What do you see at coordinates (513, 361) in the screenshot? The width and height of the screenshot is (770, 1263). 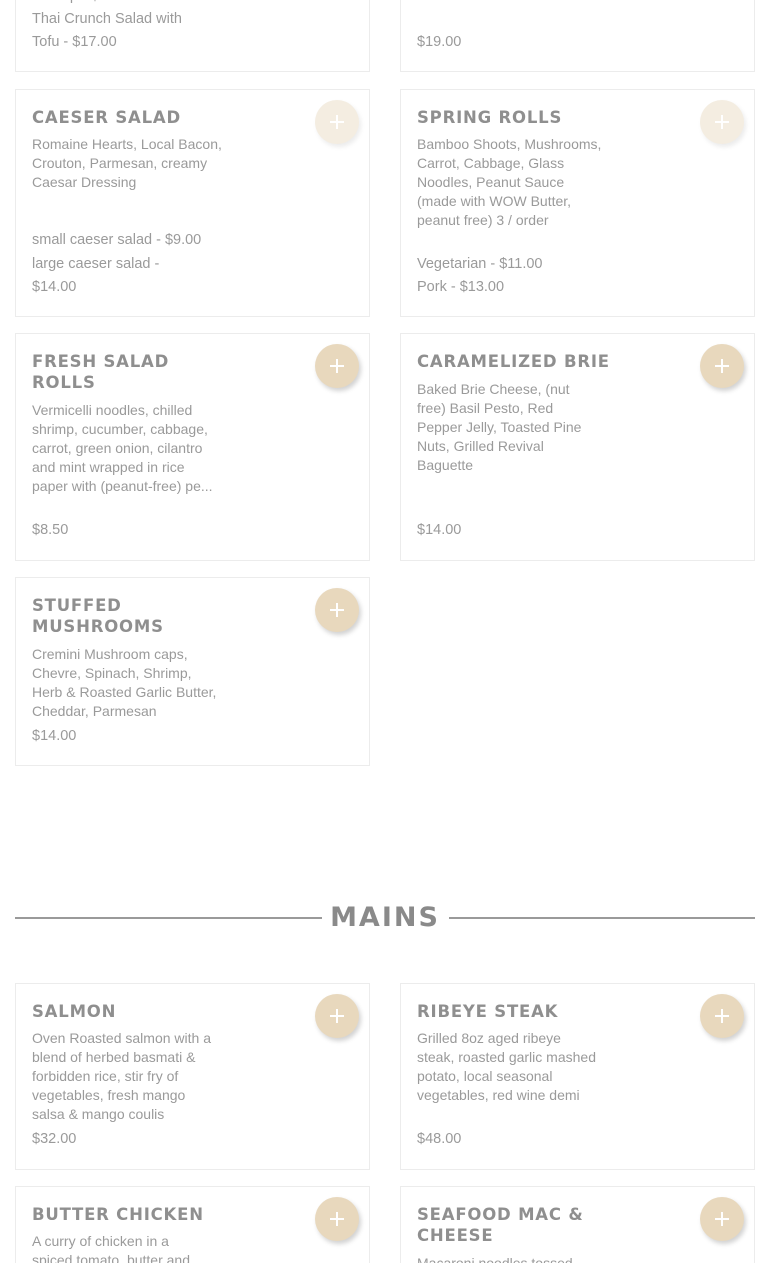 I see `item-title: CARAMELIZED BRIE` at bounding box center [513, 361].